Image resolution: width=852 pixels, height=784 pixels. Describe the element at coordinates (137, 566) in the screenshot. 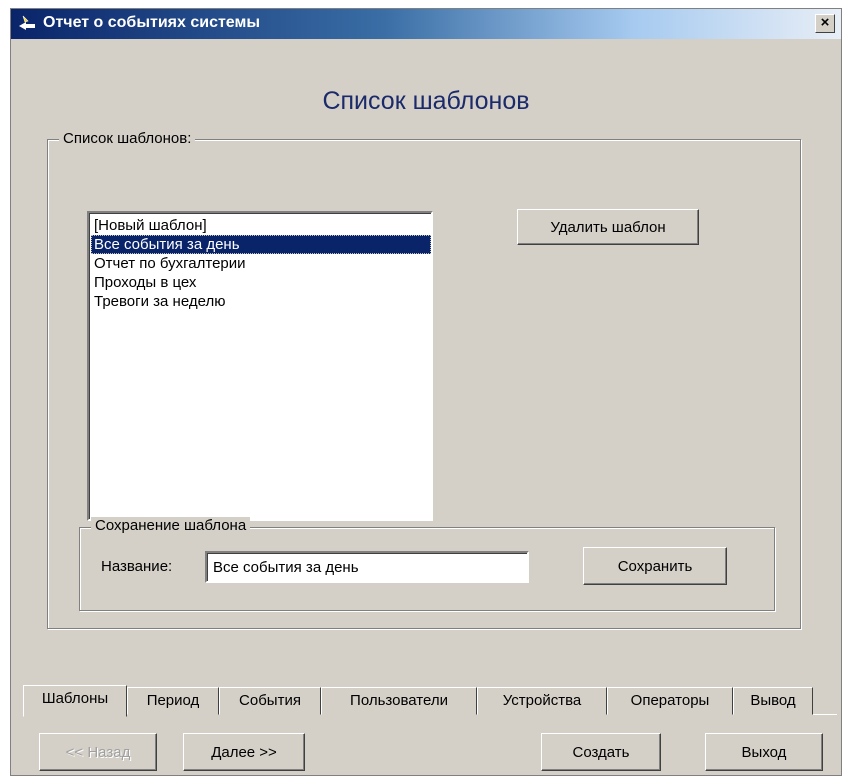

I see `name-label: Название:` at that location.